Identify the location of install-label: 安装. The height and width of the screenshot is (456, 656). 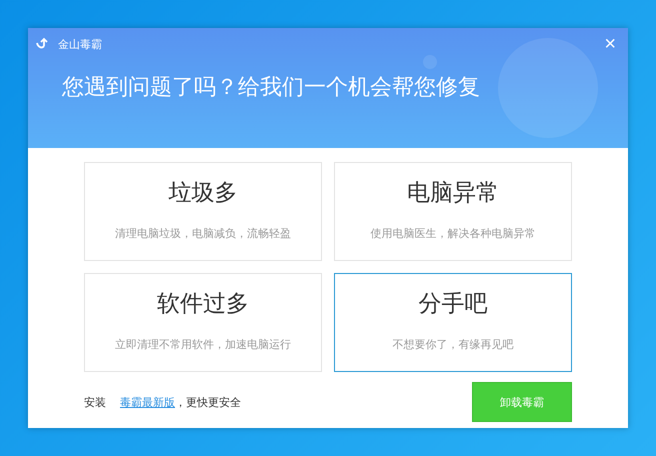
(95, 402).